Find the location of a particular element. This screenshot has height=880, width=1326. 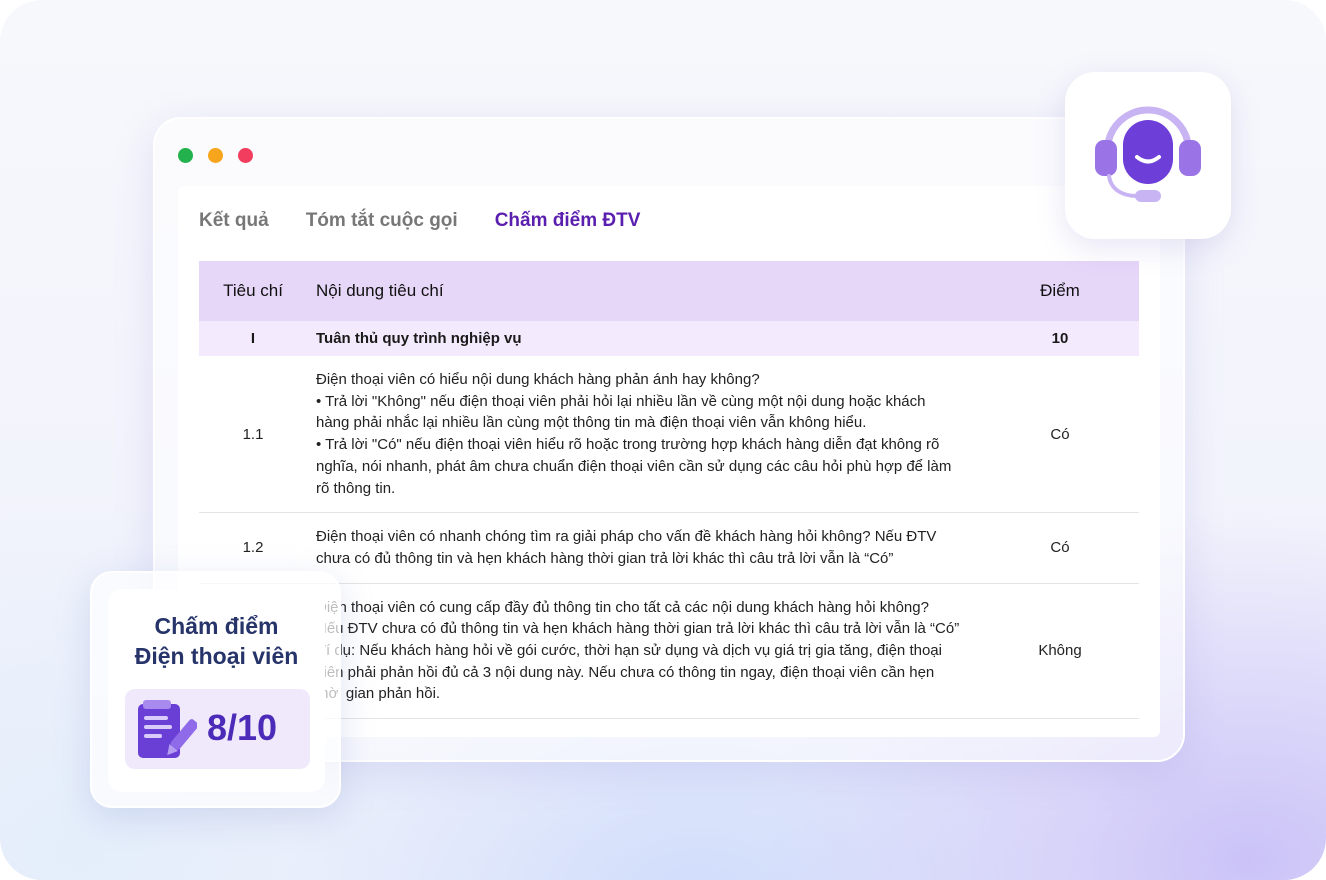

header-score: Điểm is located at coordinates (1060, 291).